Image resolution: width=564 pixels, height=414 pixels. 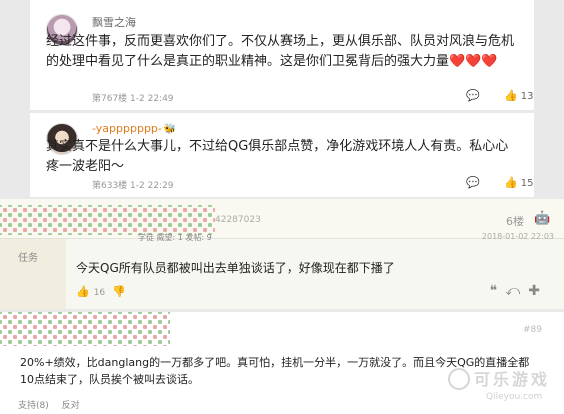 I want to click on comment-username: -yappppppp- 🐝, so click(x=134, y=128).